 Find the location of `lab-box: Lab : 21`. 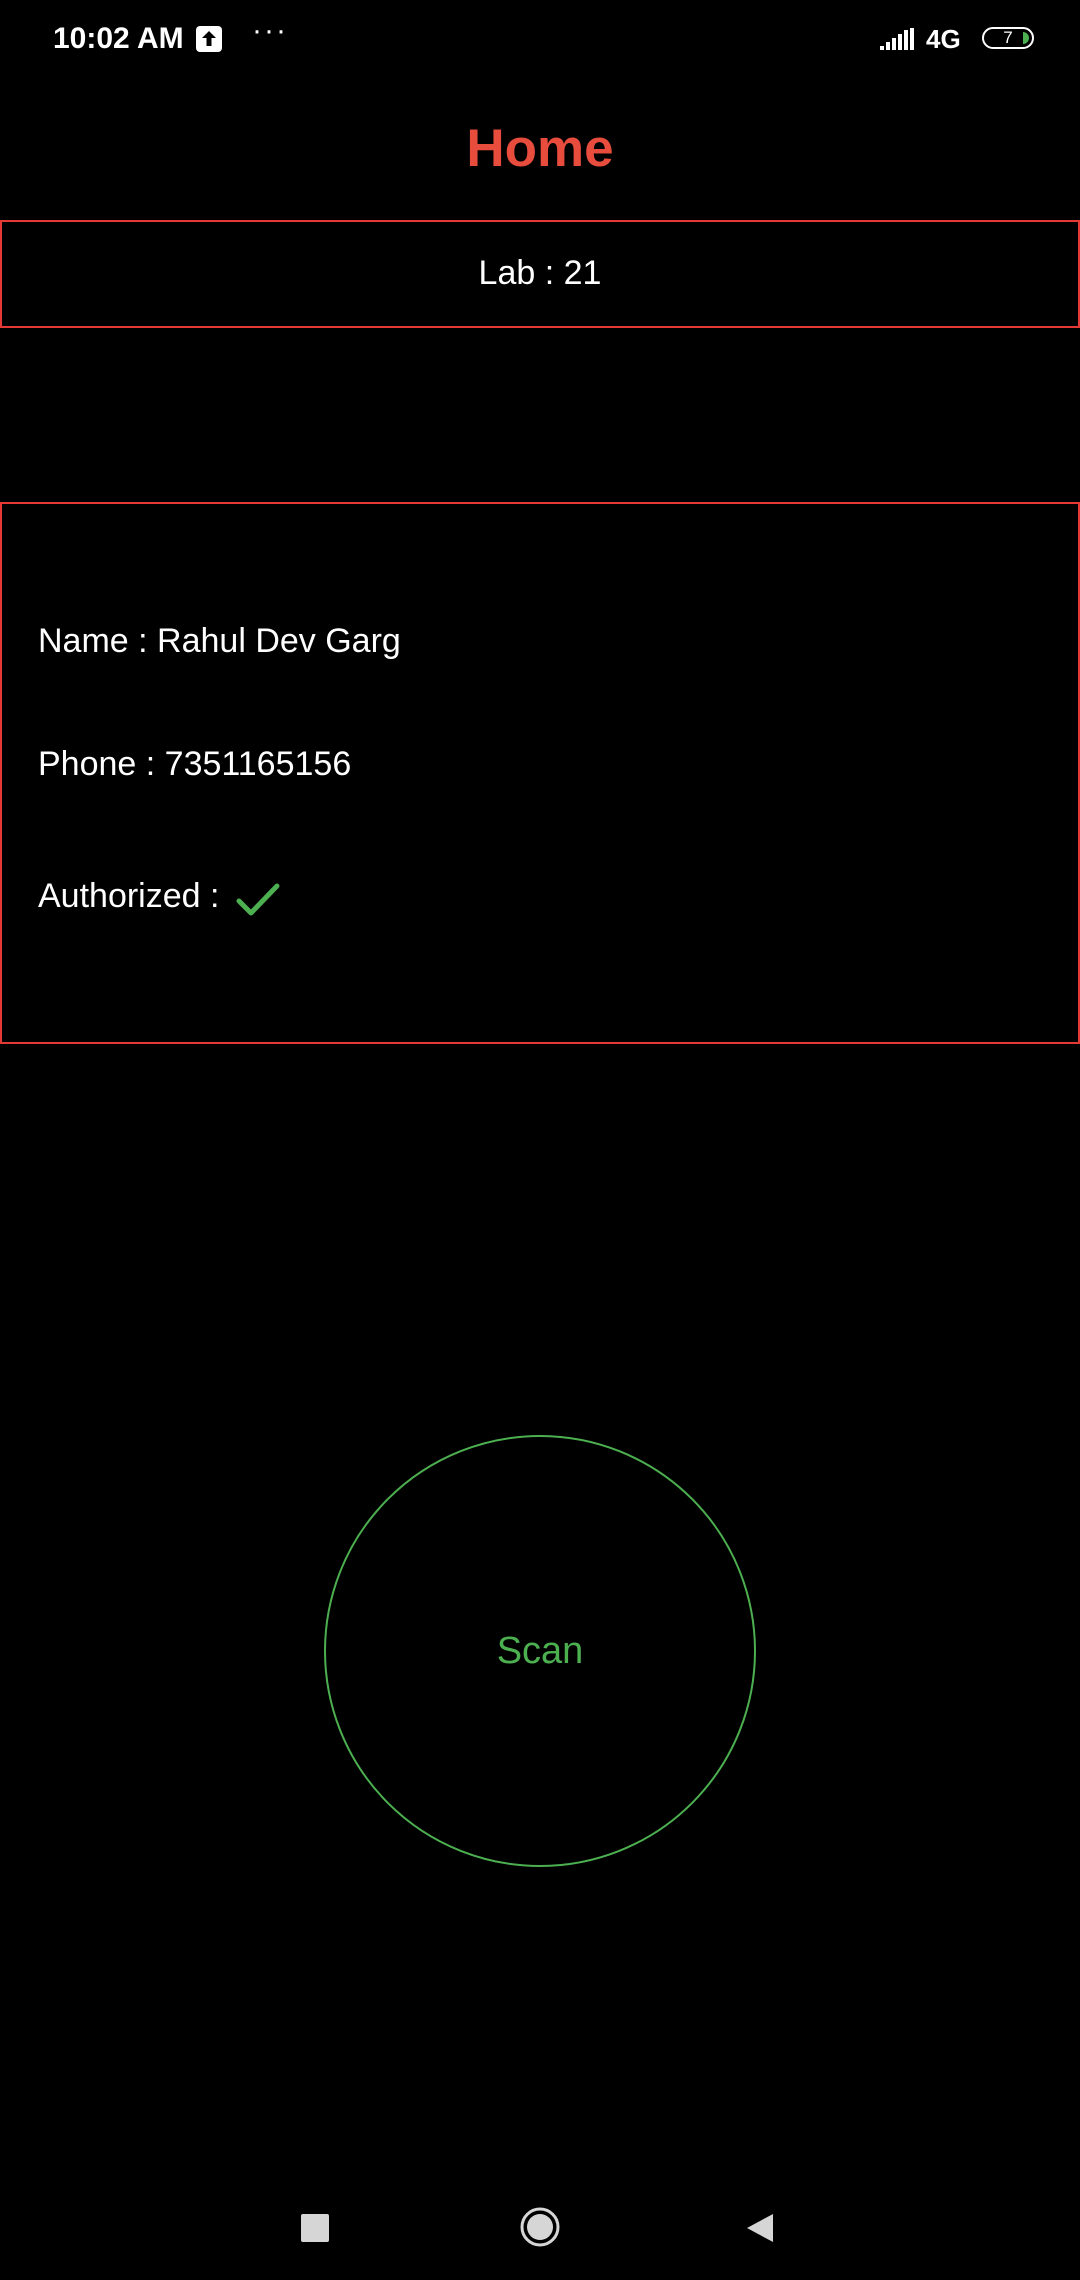

lab-box: Lab : 21 is located at coordinates (540, 274).